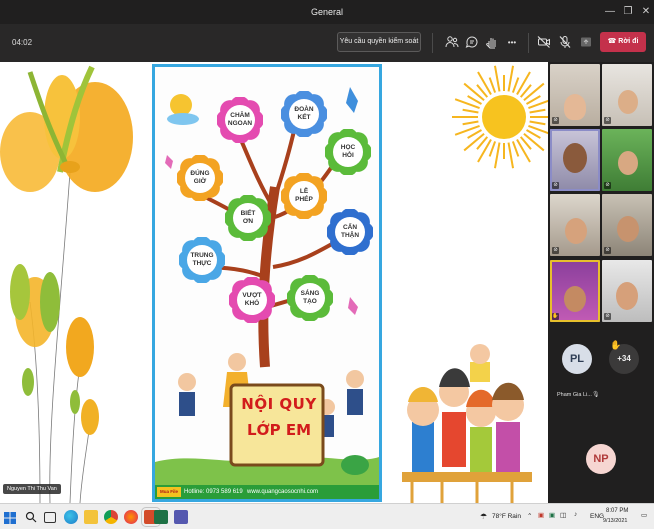 This screenshot has height=529, width=654. I want to click on mic-off-icon, so click(565, 42).